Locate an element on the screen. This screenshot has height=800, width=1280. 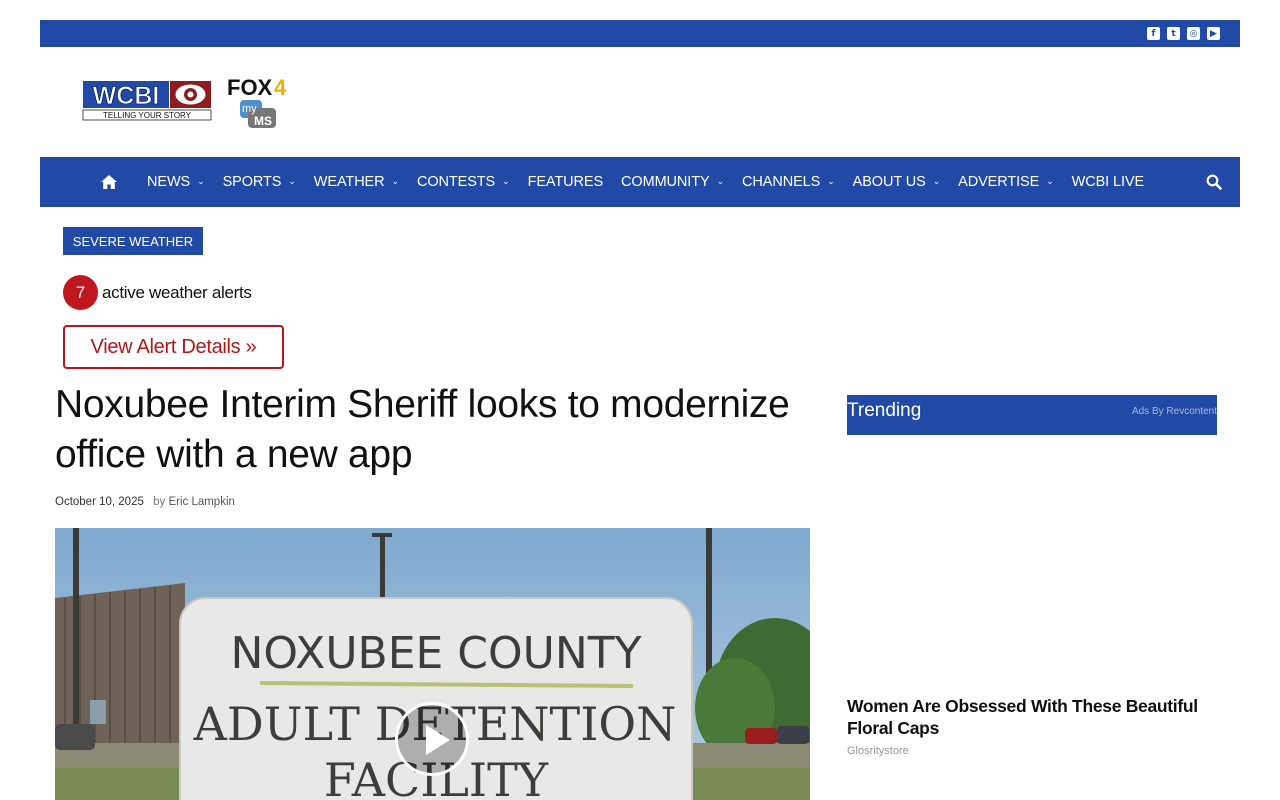
nav-item-label: ABOUT US is located at coordinates (889, 182).